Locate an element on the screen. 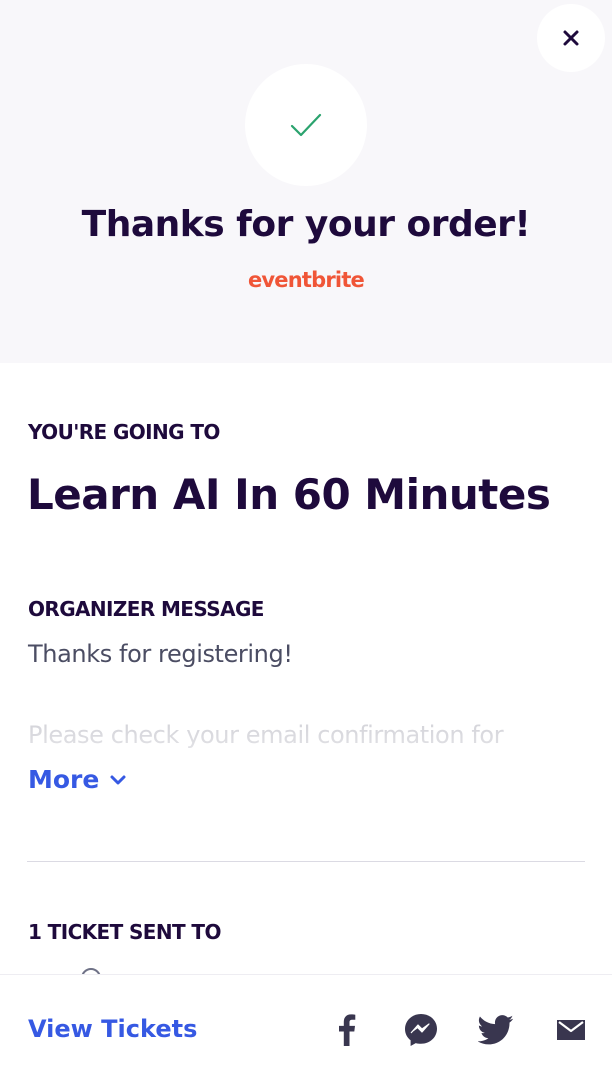 The width and height of the screenshot is (612, 1084). email-icon is located at coordinates (571, 1030).